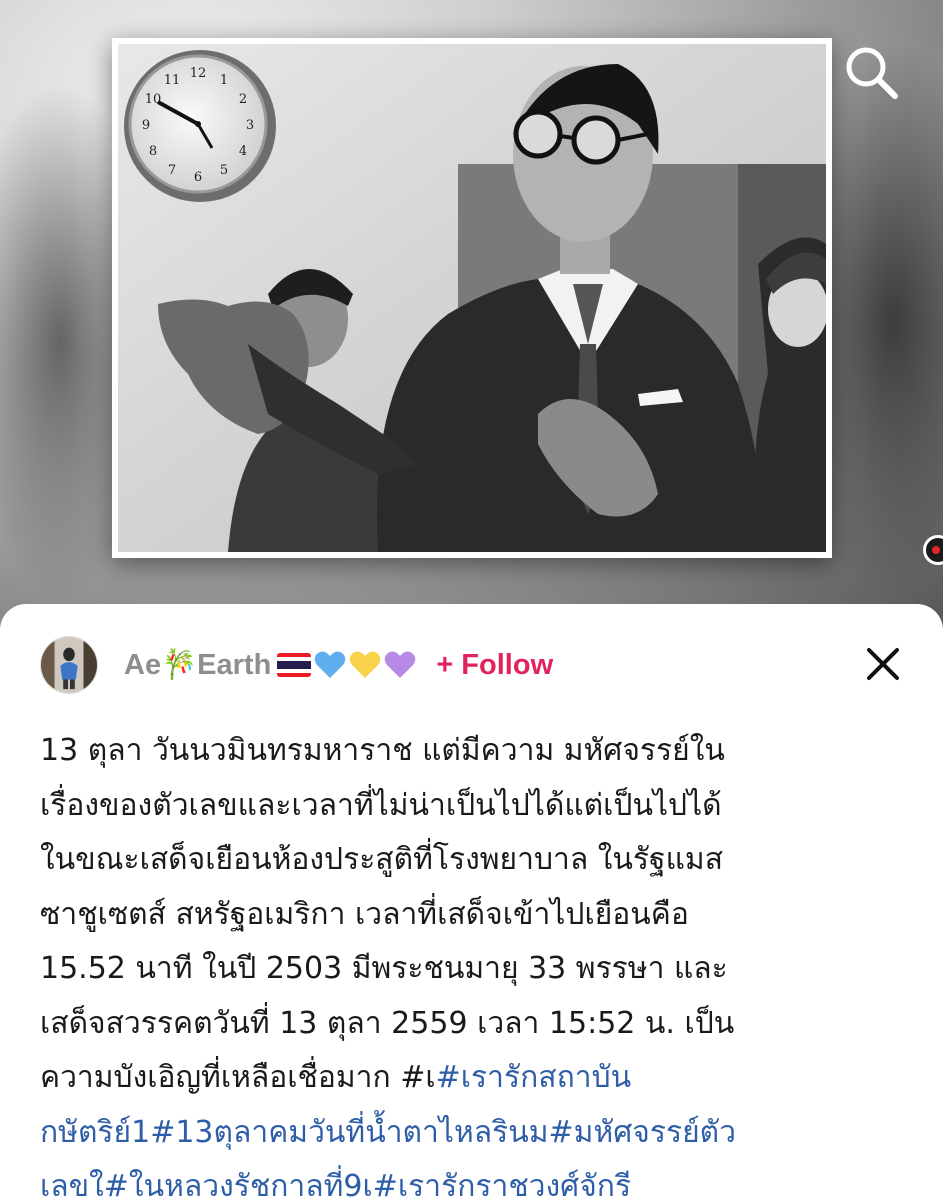 Image resolution: width=943 pixels, height=1200 pixels. Describe the element at coordinates (330, 664) in the screenshot. I see `blue-heart-icon` at that location.